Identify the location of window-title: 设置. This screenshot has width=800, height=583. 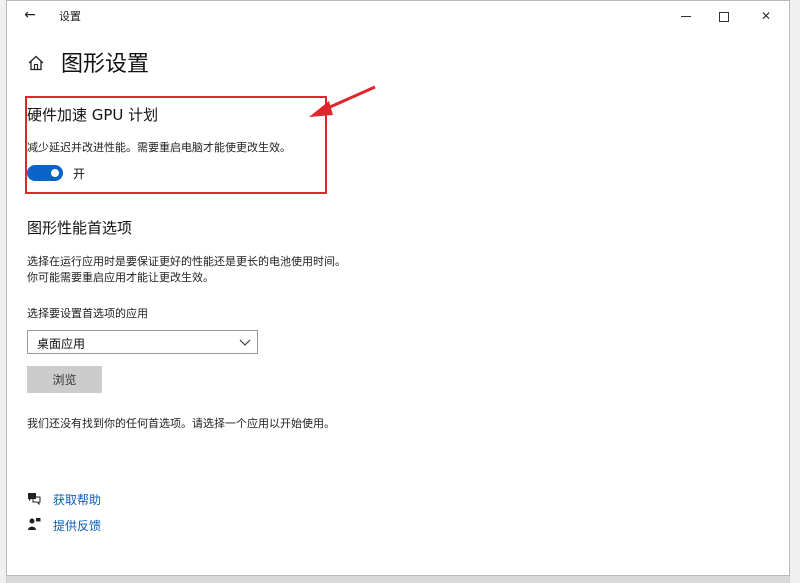
(70, 16).